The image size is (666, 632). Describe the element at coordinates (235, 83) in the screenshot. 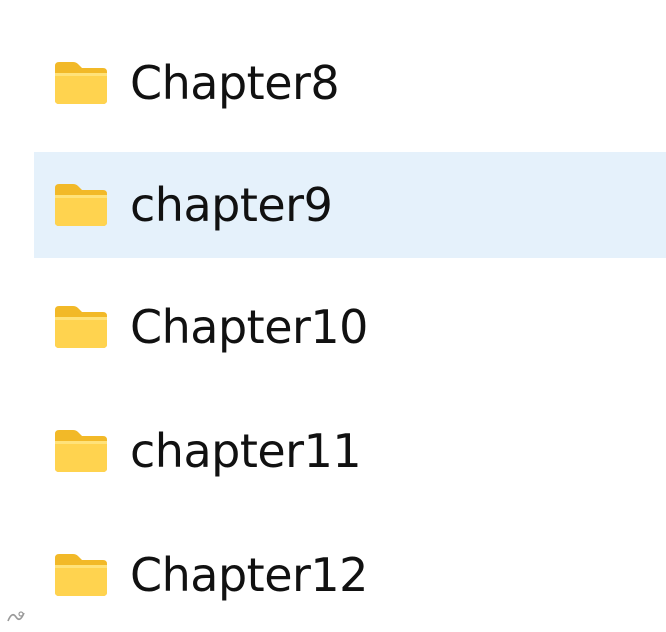

I see `folder-name: Chapter8` at that location.